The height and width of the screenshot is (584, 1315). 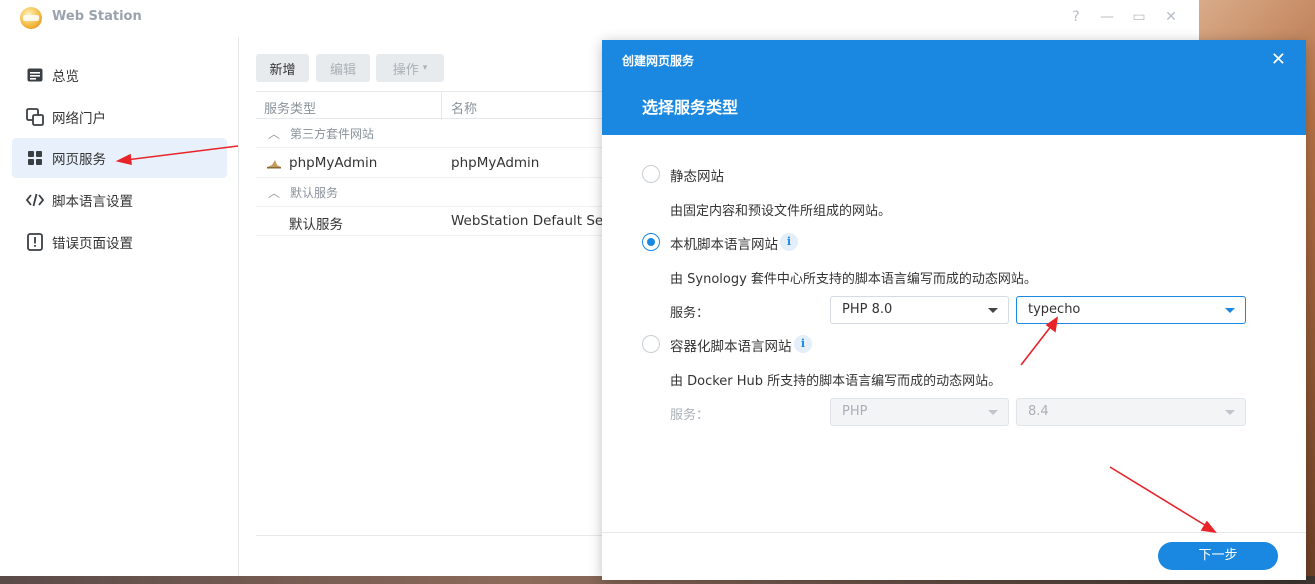 I want to click on row-type: 默认服务, so click(x=316, y=225).